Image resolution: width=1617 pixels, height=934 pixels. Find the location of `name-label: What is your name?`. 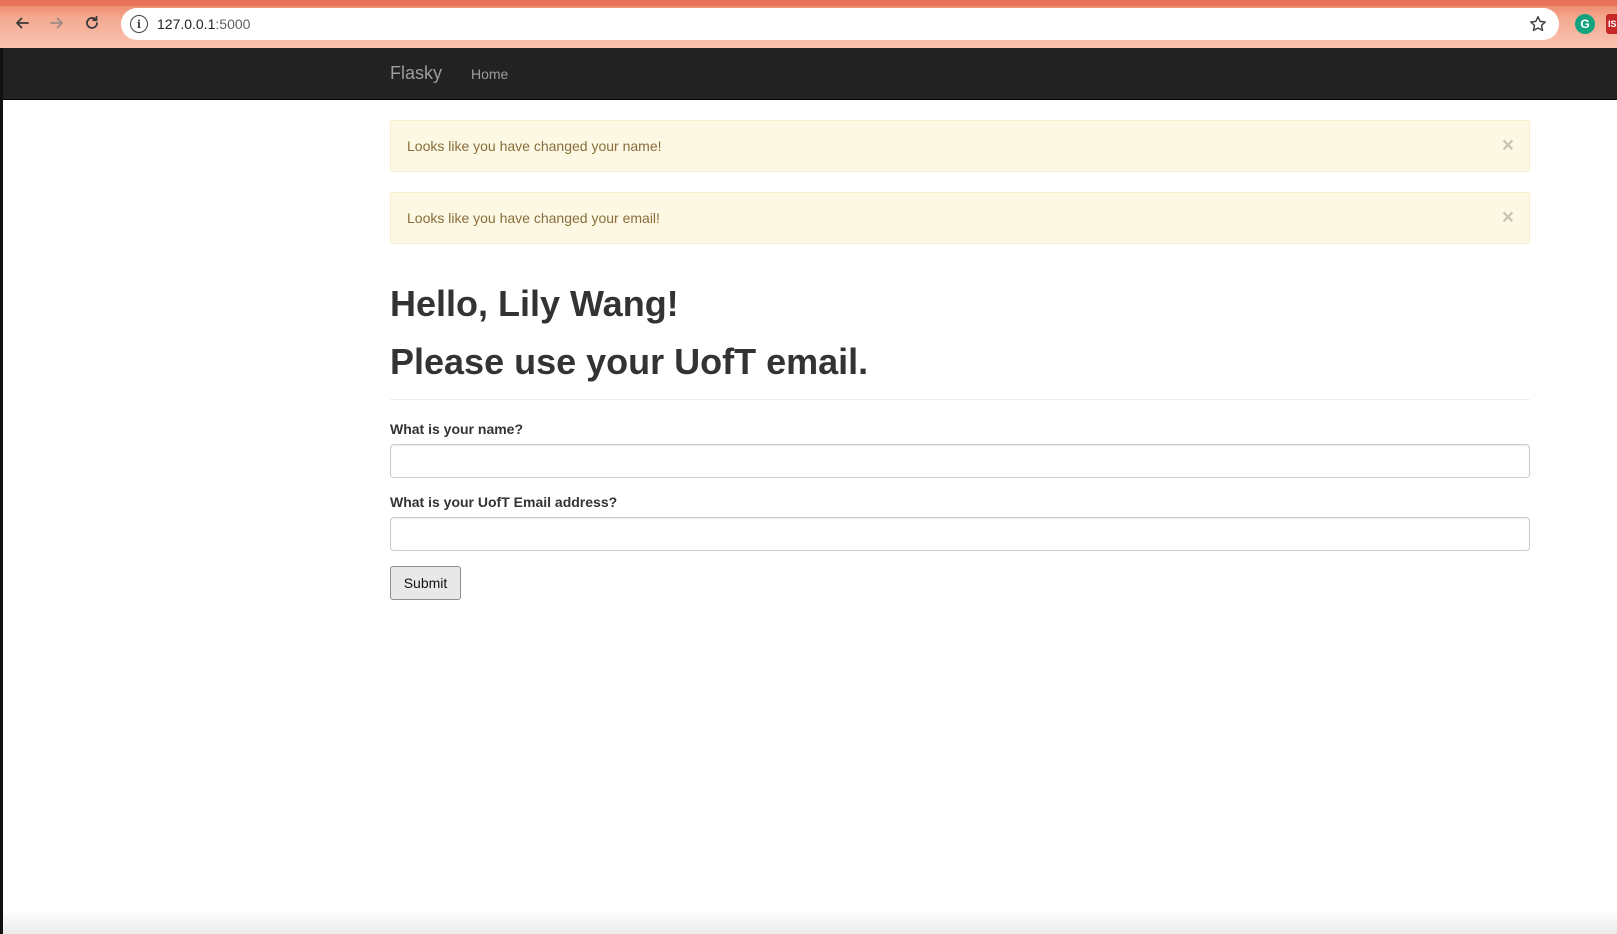

name-label: What is your name? is located at coordinates (457, 429).